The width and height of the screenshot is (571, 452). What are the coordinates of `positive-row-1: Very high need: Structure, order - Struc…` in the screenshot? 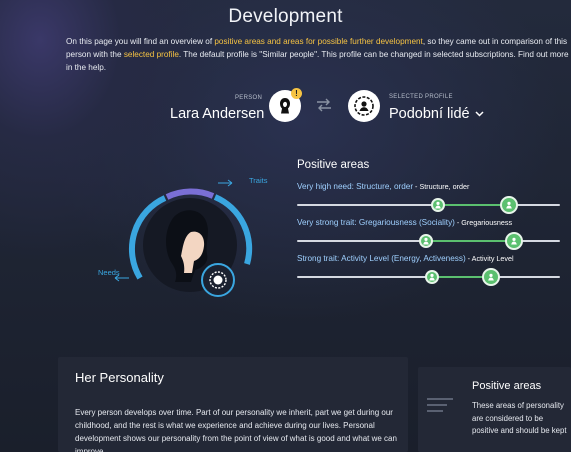 It's located at (428, 198).